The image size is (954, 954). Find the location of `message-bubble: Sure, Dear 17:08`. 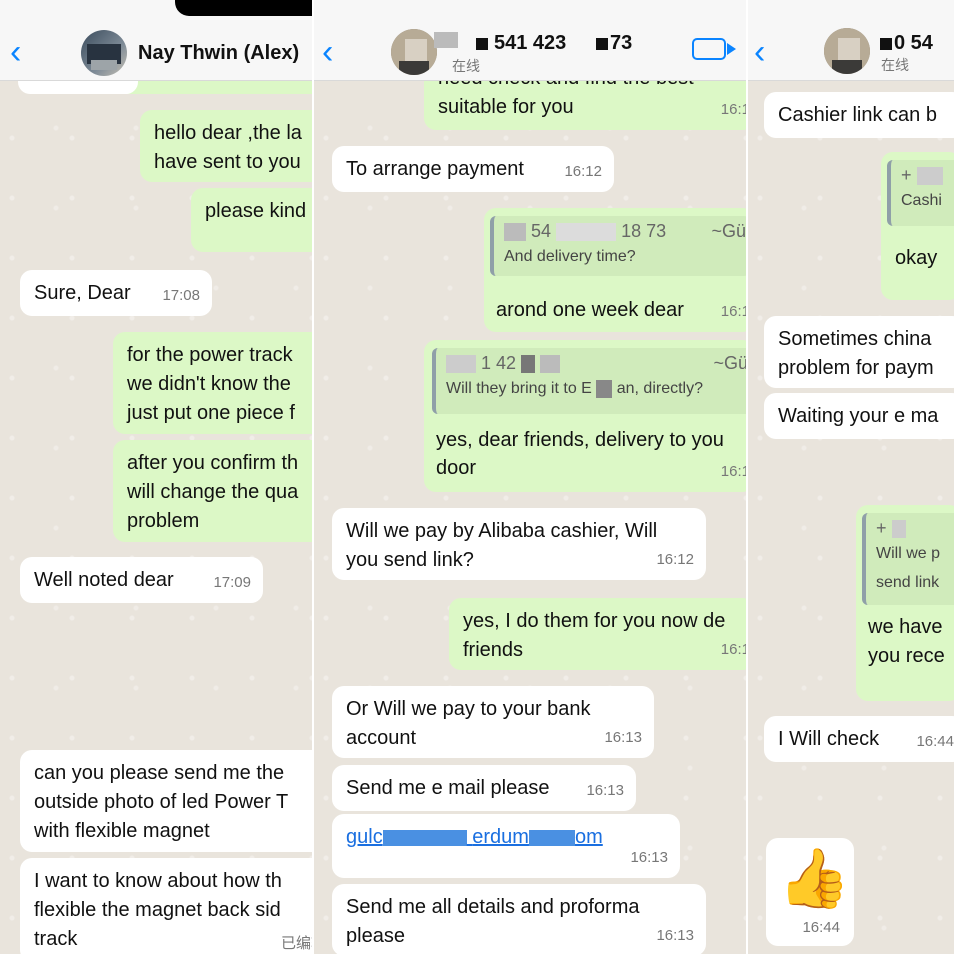

message-bubble: Sure, Dear 17:08 is located at coordinates (116, 293).